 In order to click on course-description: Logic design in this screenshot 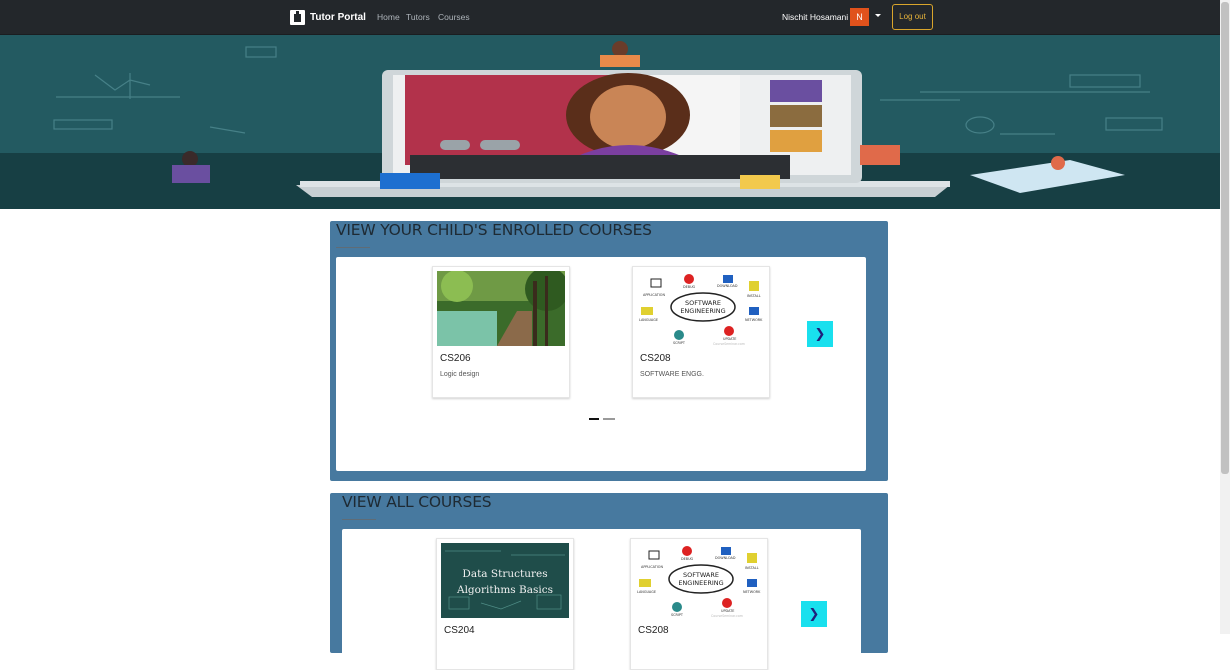, I will do `click(460, 374)`.